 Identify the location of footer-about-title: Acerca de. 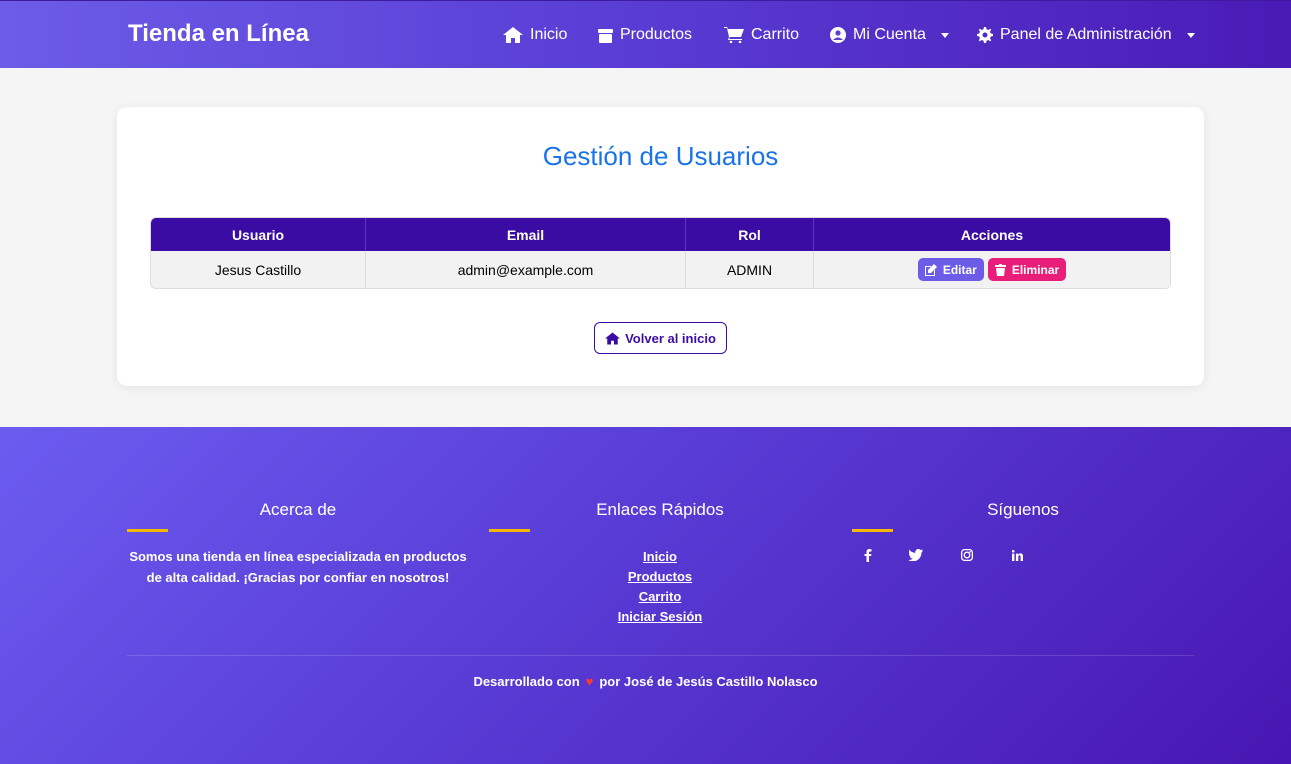
(298, 509).